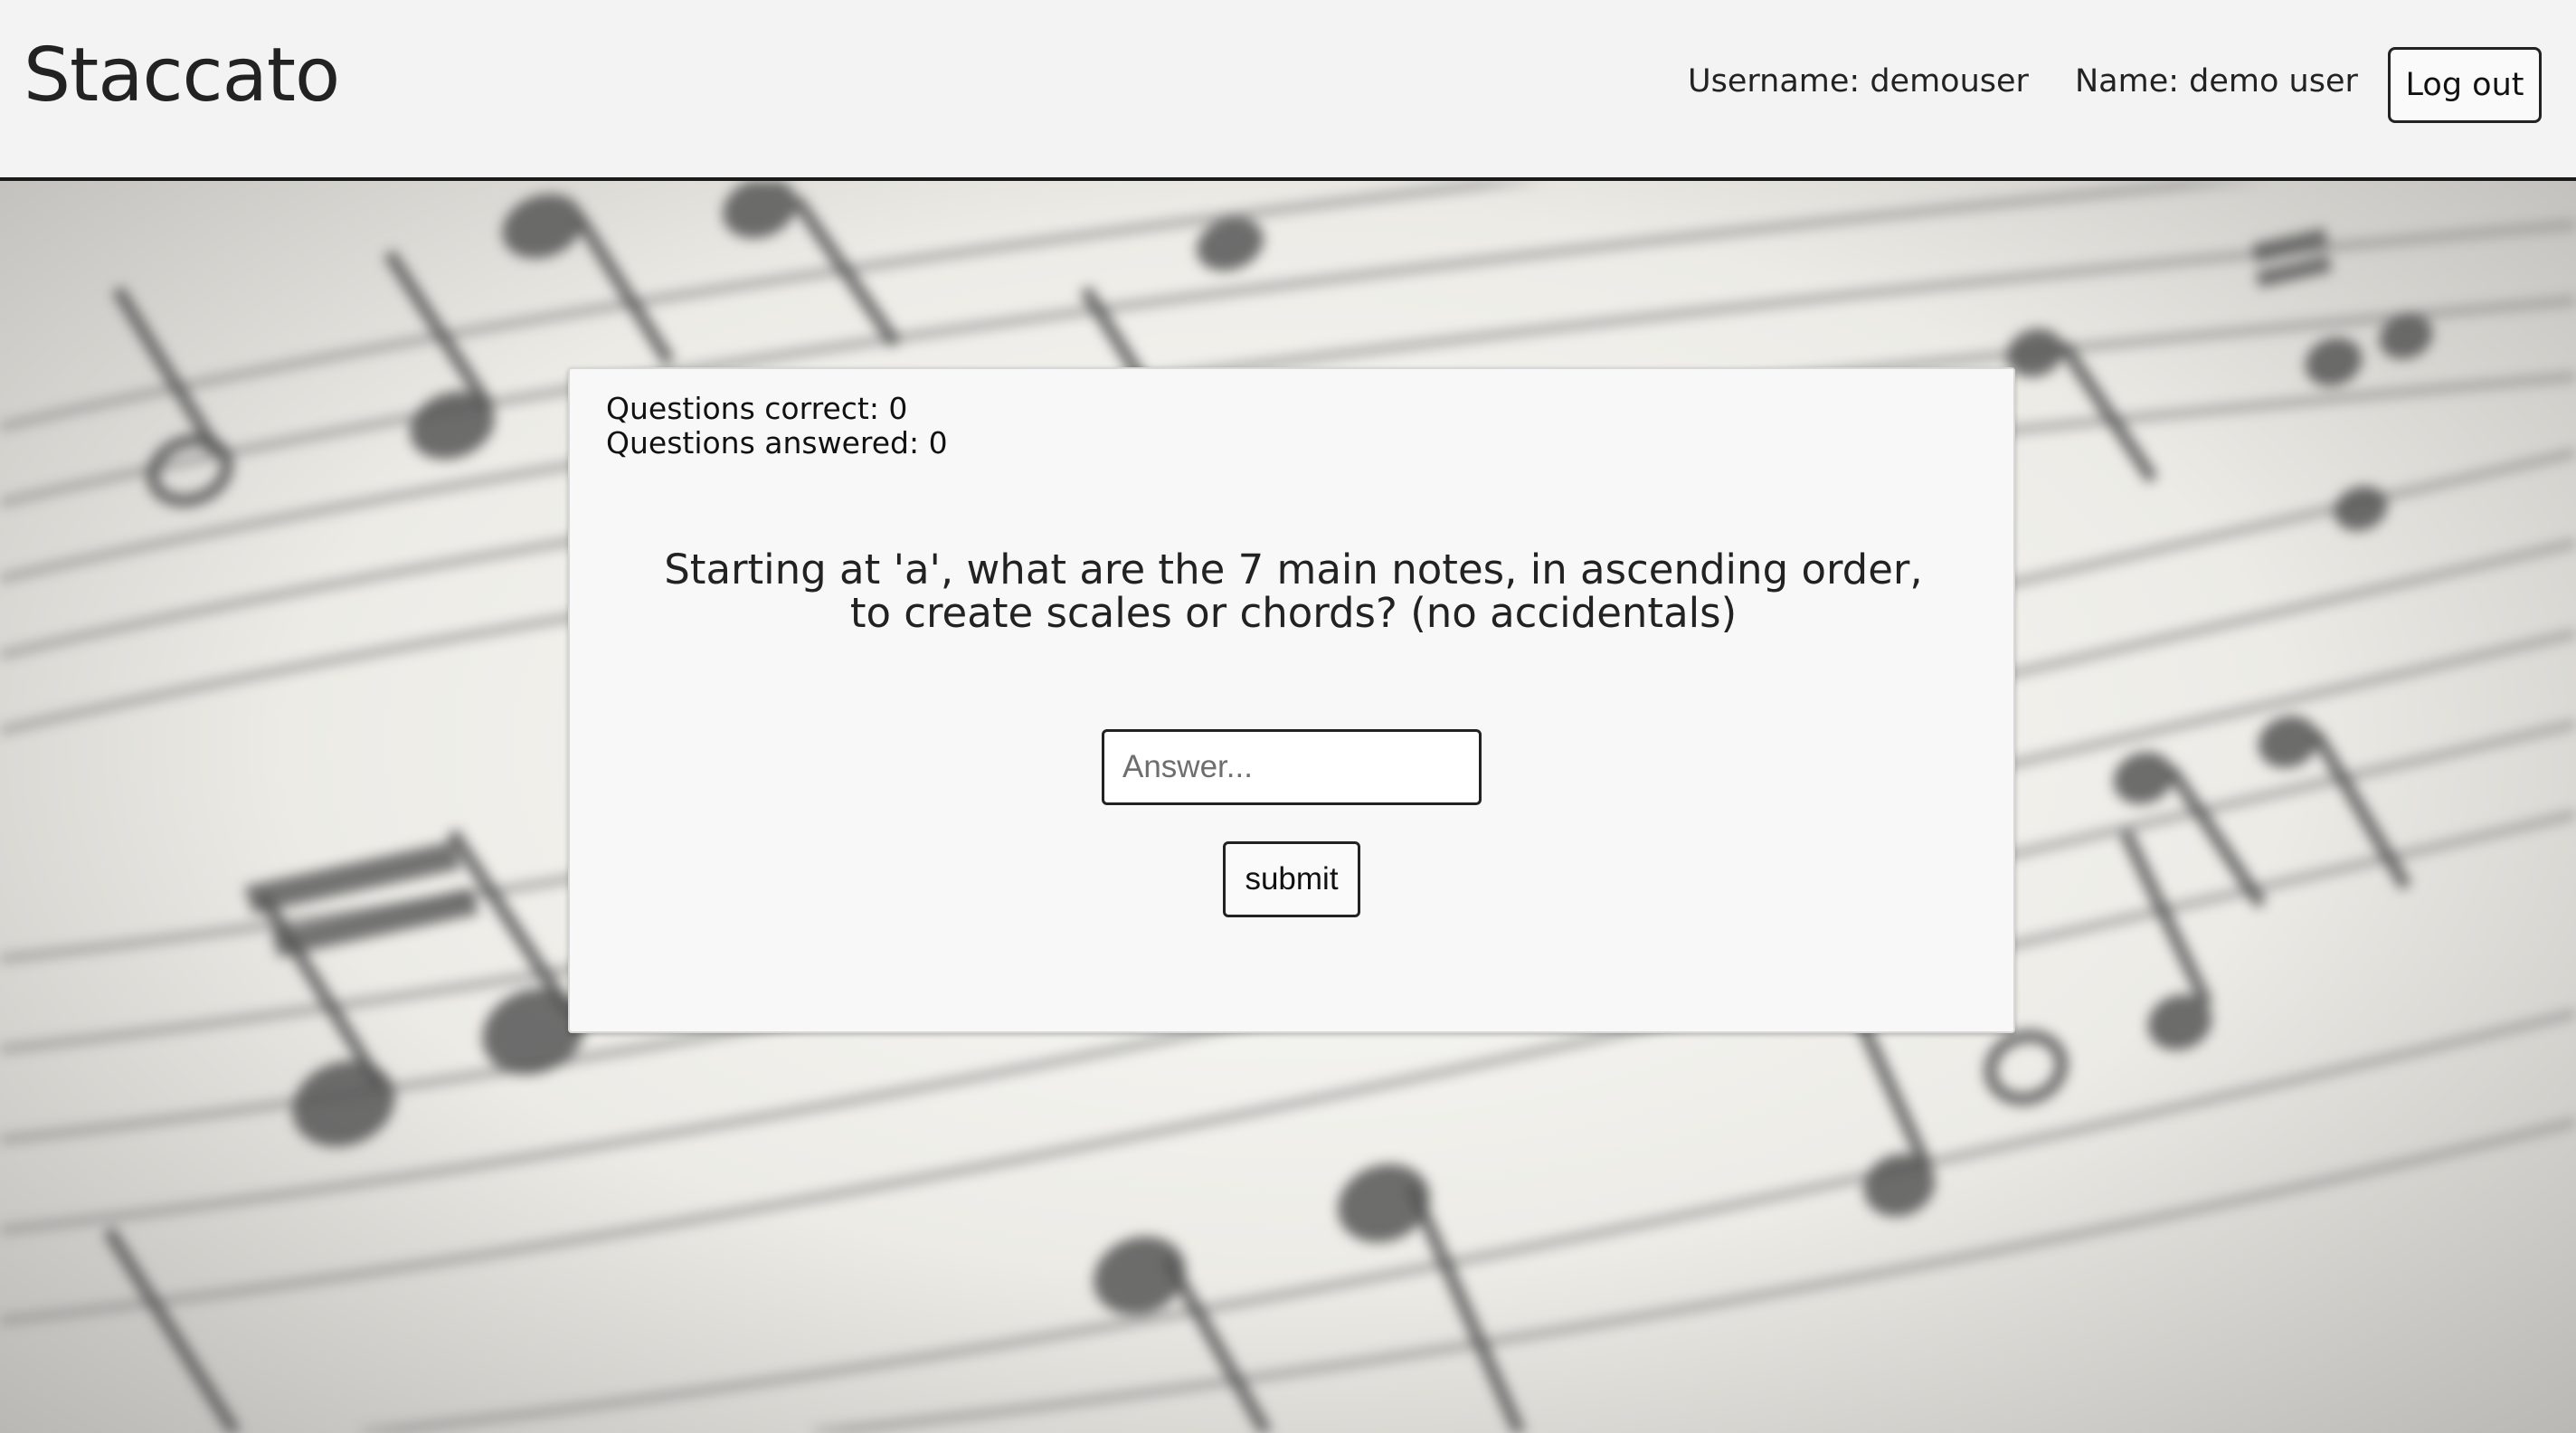  Describe the element at coordinates (2465, 85) in the screenshot. I see `logout-button: Log out` at that location.